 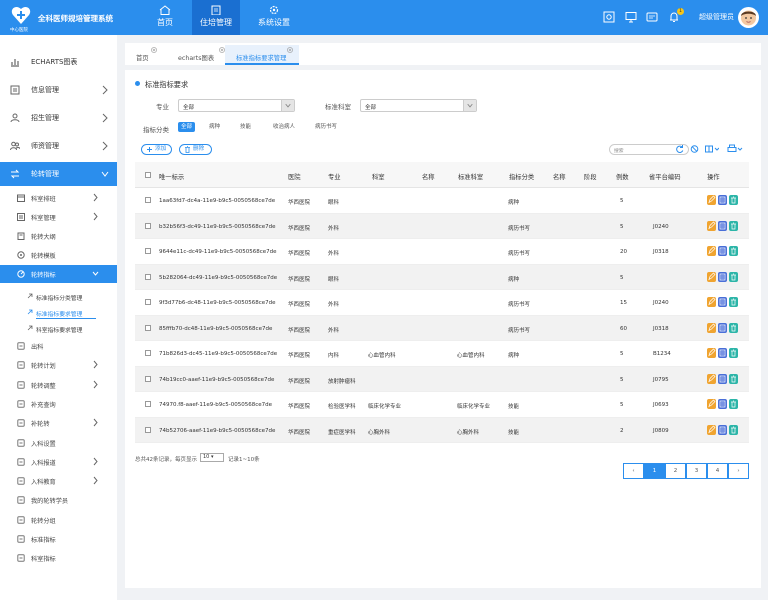 What do you see at coordinates (262, 55) in the screenshot?
I see `tab-std-requirement: 标准指标要求管理` at bounding box center [262, 55].